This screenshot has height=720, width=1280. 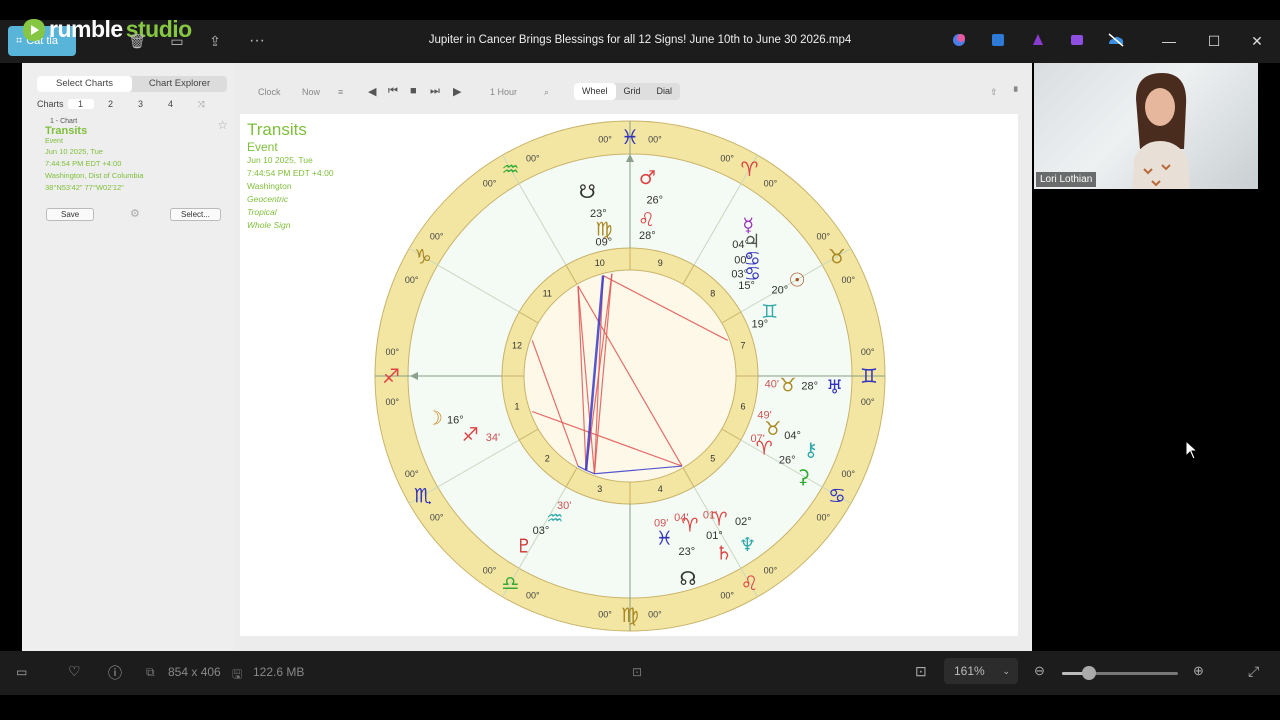 I want to click on zodiac-sign-glyph: ♌, so click(x=750, y=583).